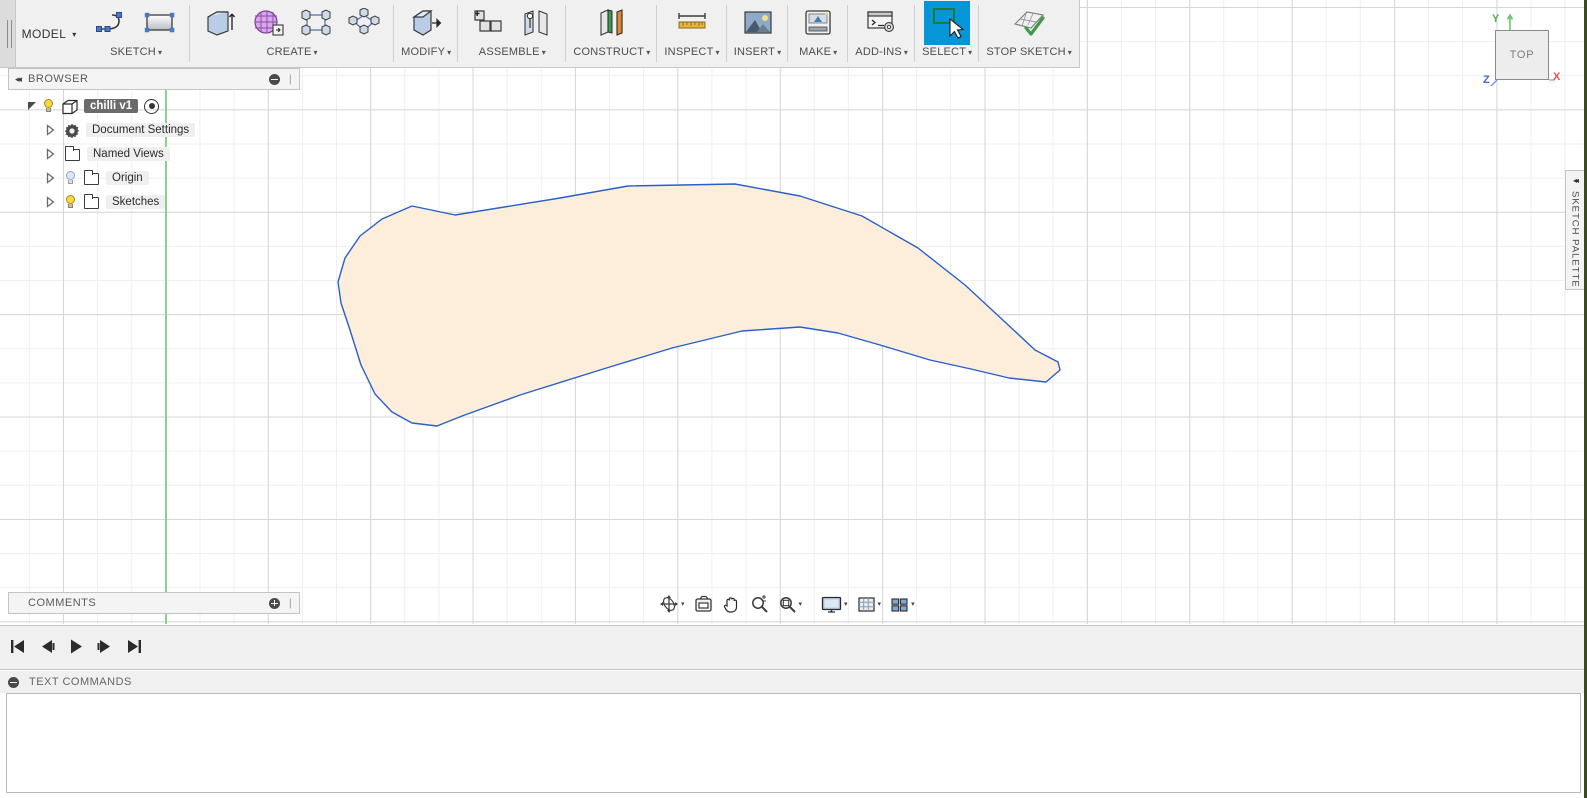 This screenshot has height=798, width=1587. I want to click on new-component-icon, so click(488, 23).